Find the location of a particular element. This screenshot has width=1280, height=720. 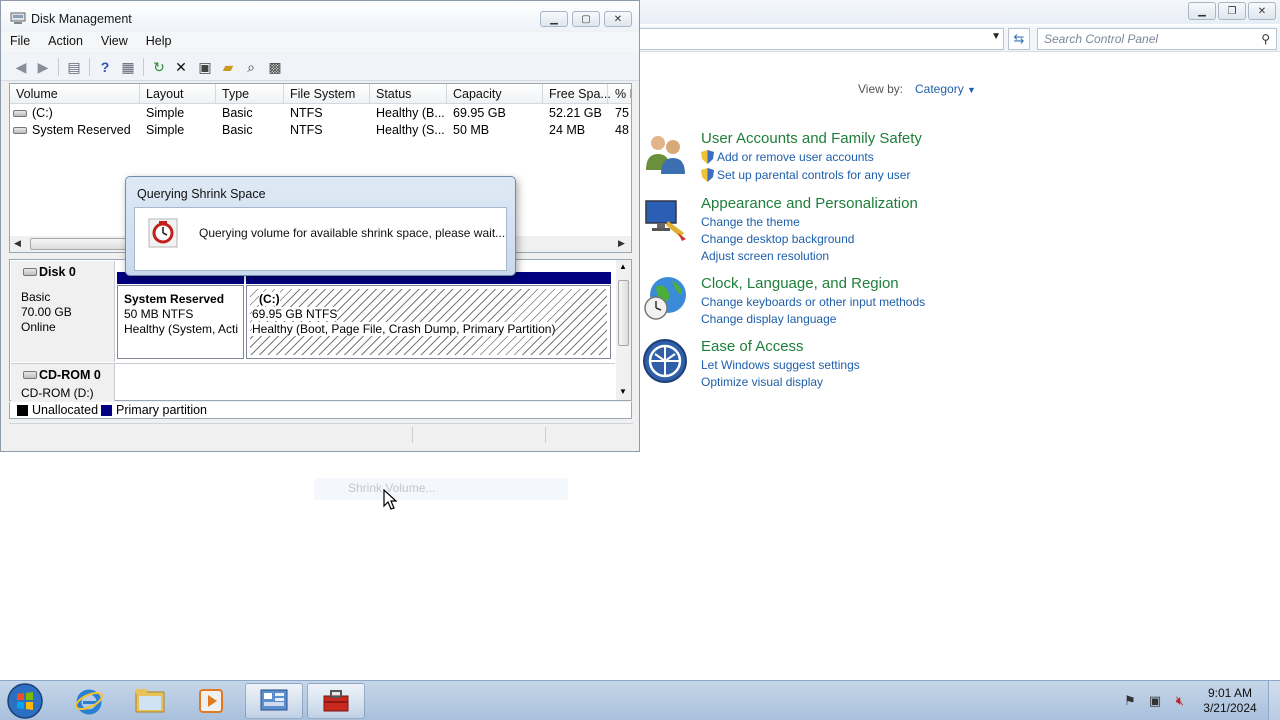

internet-explorer-icon is located at coordinates (89, 702).